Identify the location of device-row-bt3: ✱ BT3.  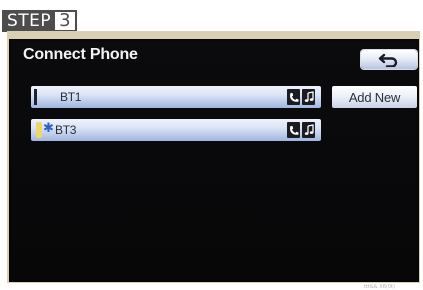
(176, 130).